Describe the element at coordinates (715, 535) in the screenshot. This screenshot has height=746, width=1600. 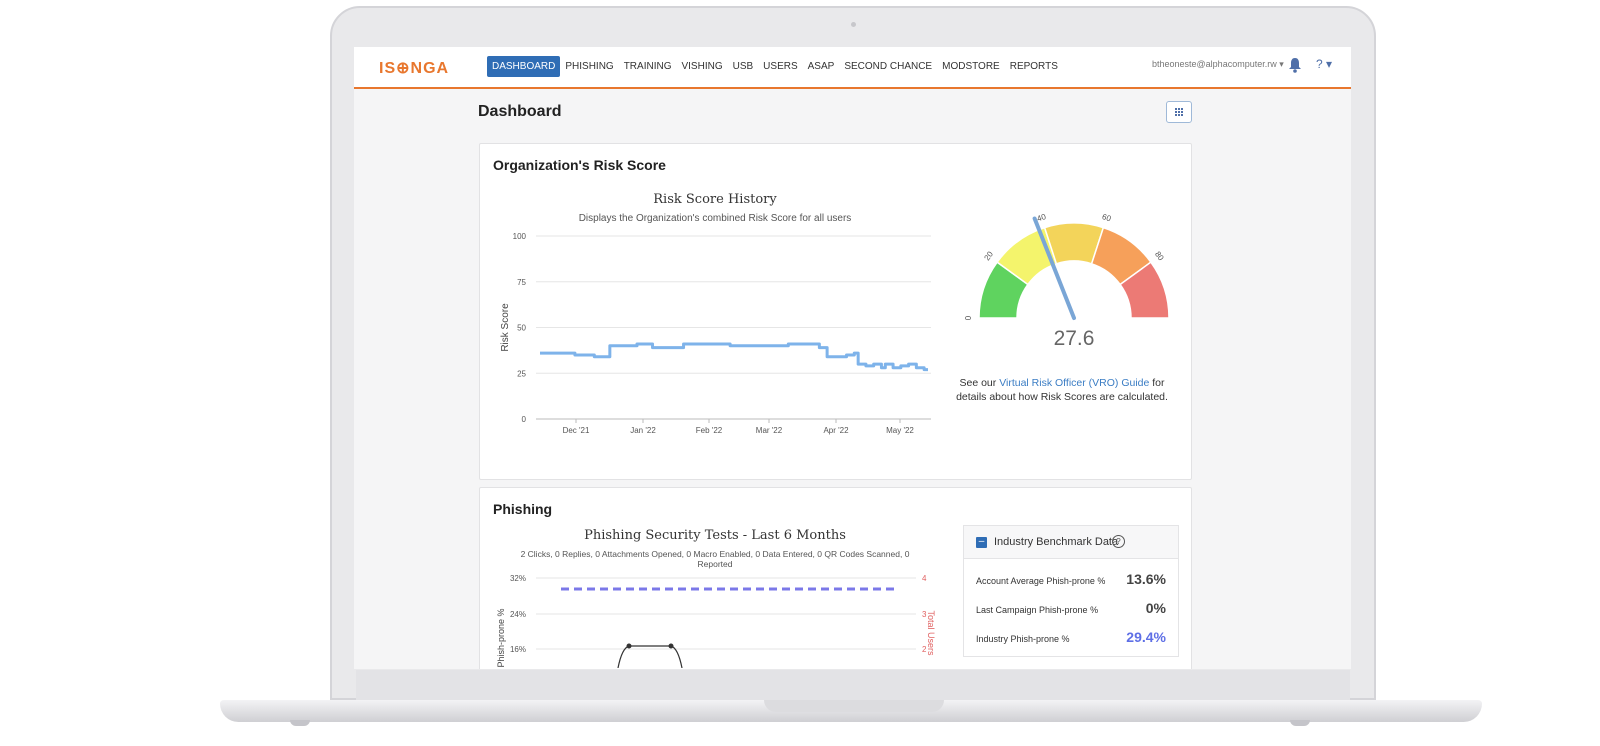
I see `phishing-chart-title: Phishing Security Tests - Last 6 Months` at that location.